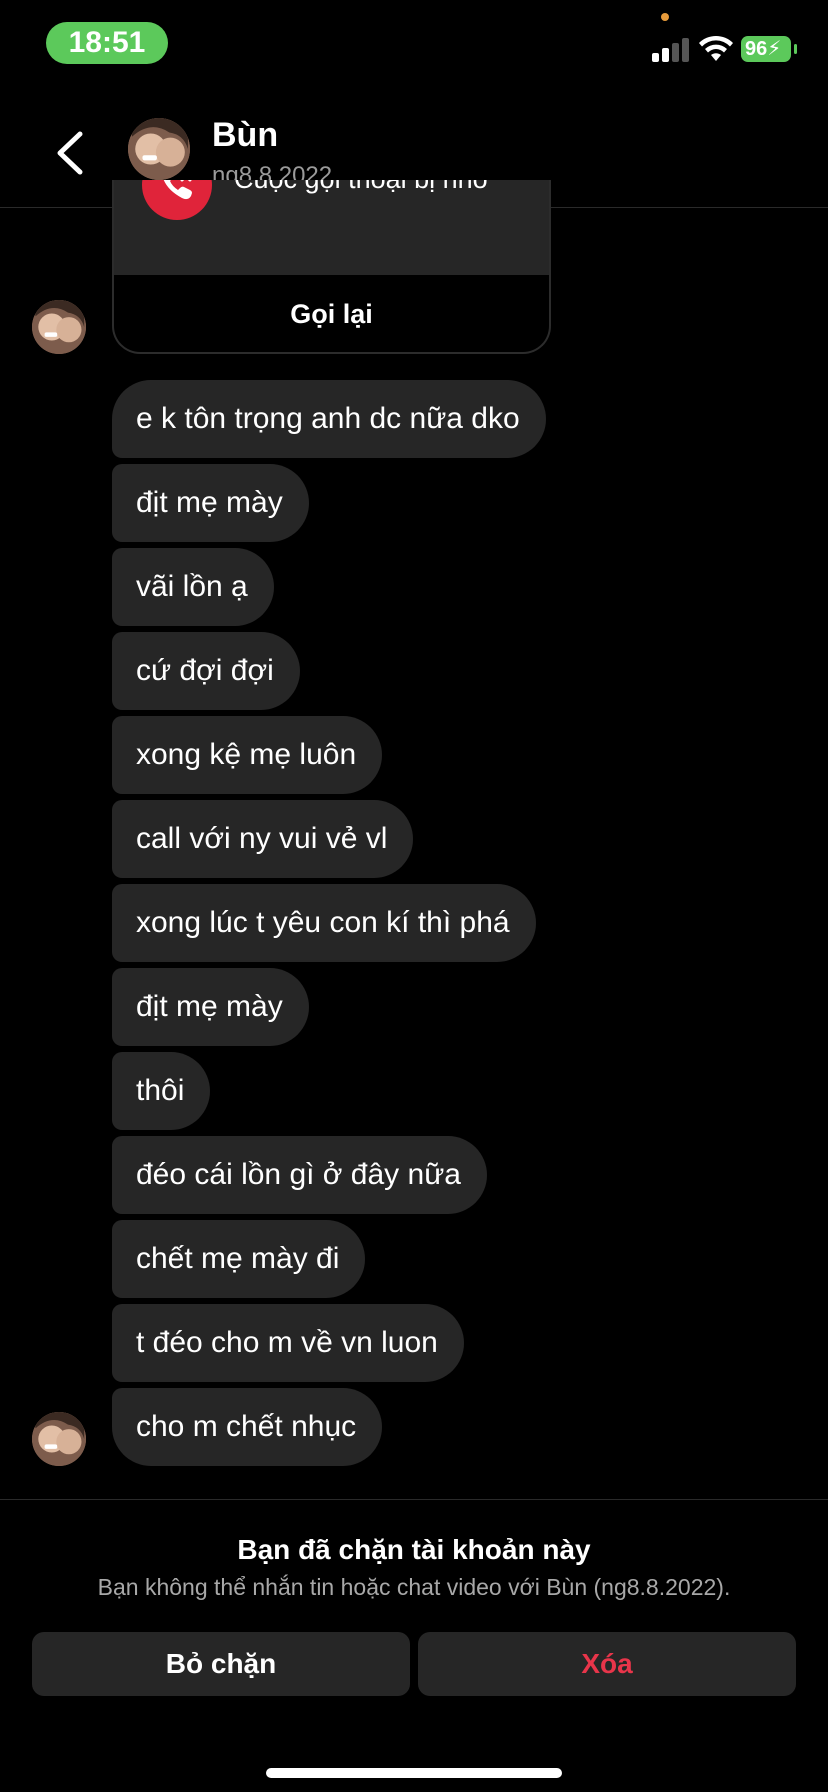  I want to click on contact-avatar, so click(159, 149).